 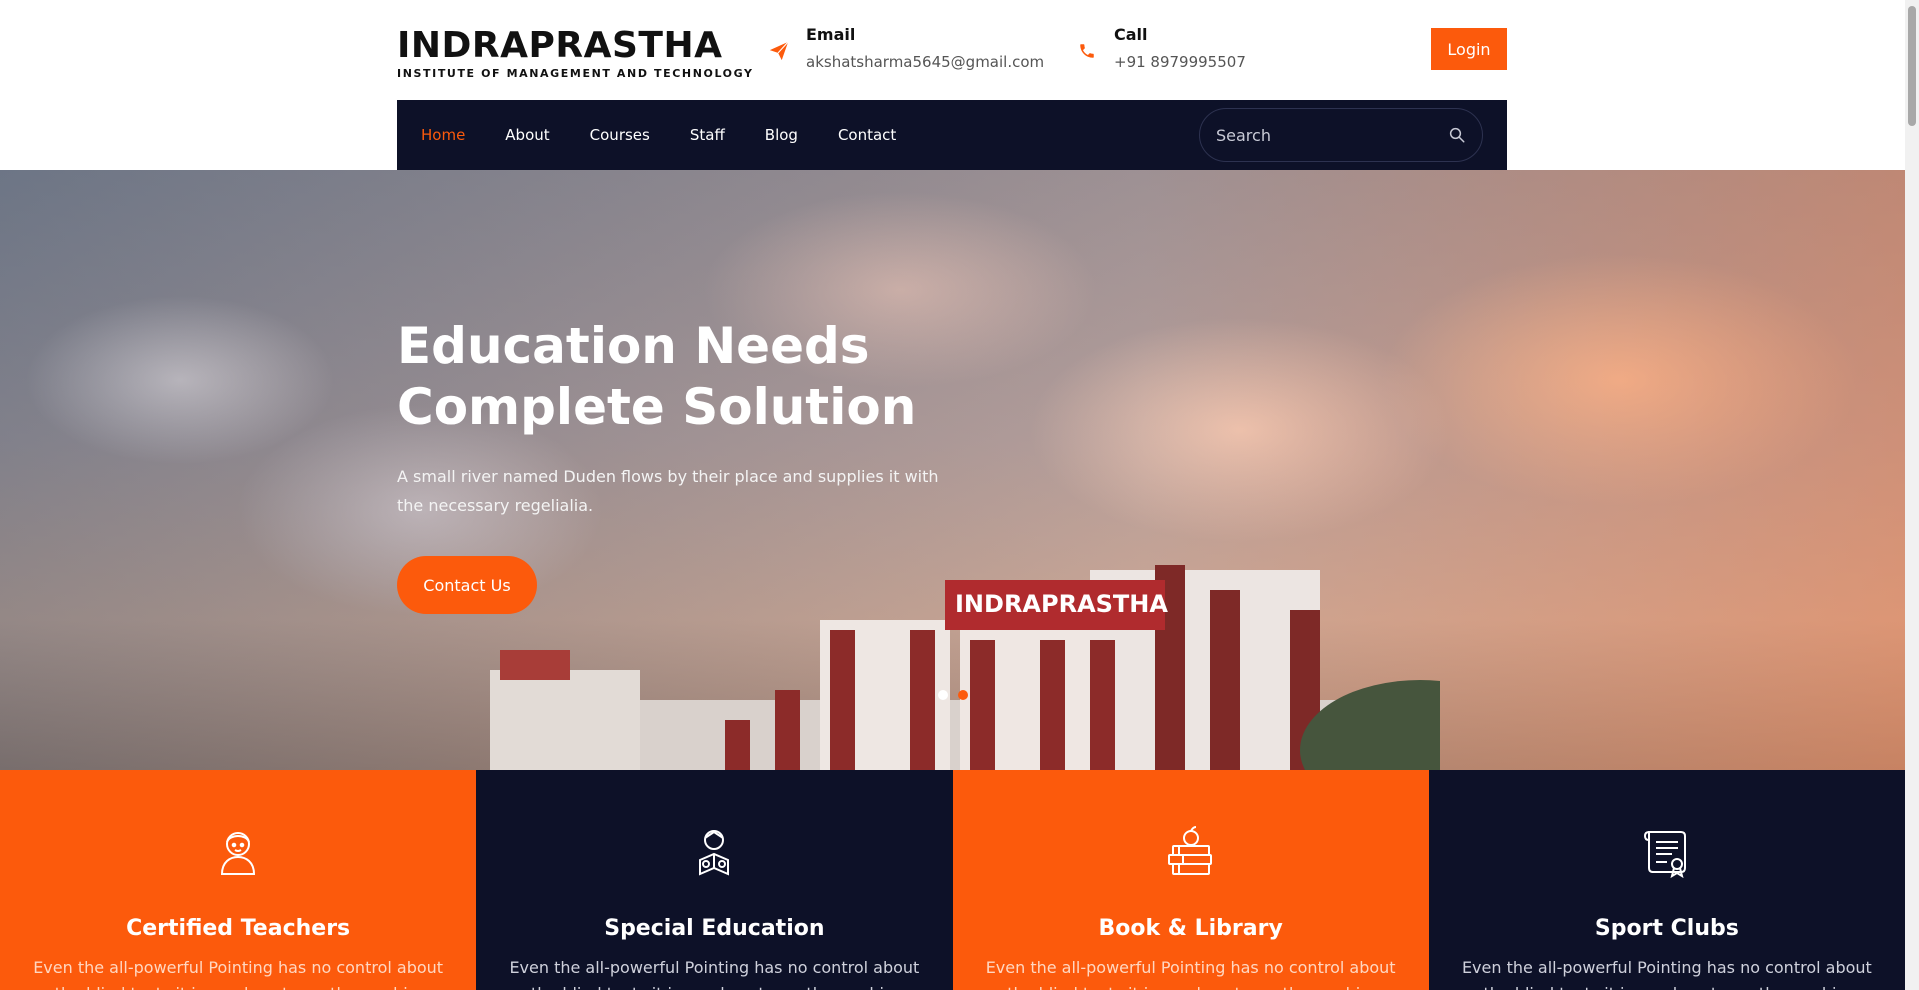 What do you see at coordinates (1160, 48) in the screenshot?
I see `contact-call: Call +91 8979995507` at bounding box center [1160, 48].